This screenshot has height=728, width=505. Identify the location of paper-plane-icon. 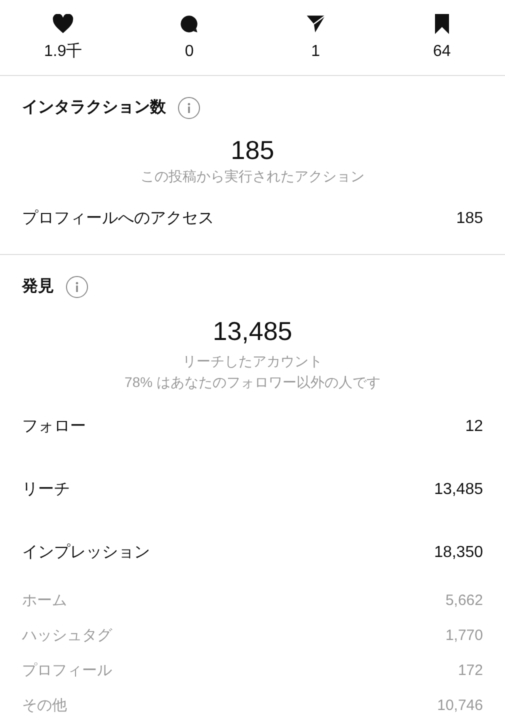
(316, 24).